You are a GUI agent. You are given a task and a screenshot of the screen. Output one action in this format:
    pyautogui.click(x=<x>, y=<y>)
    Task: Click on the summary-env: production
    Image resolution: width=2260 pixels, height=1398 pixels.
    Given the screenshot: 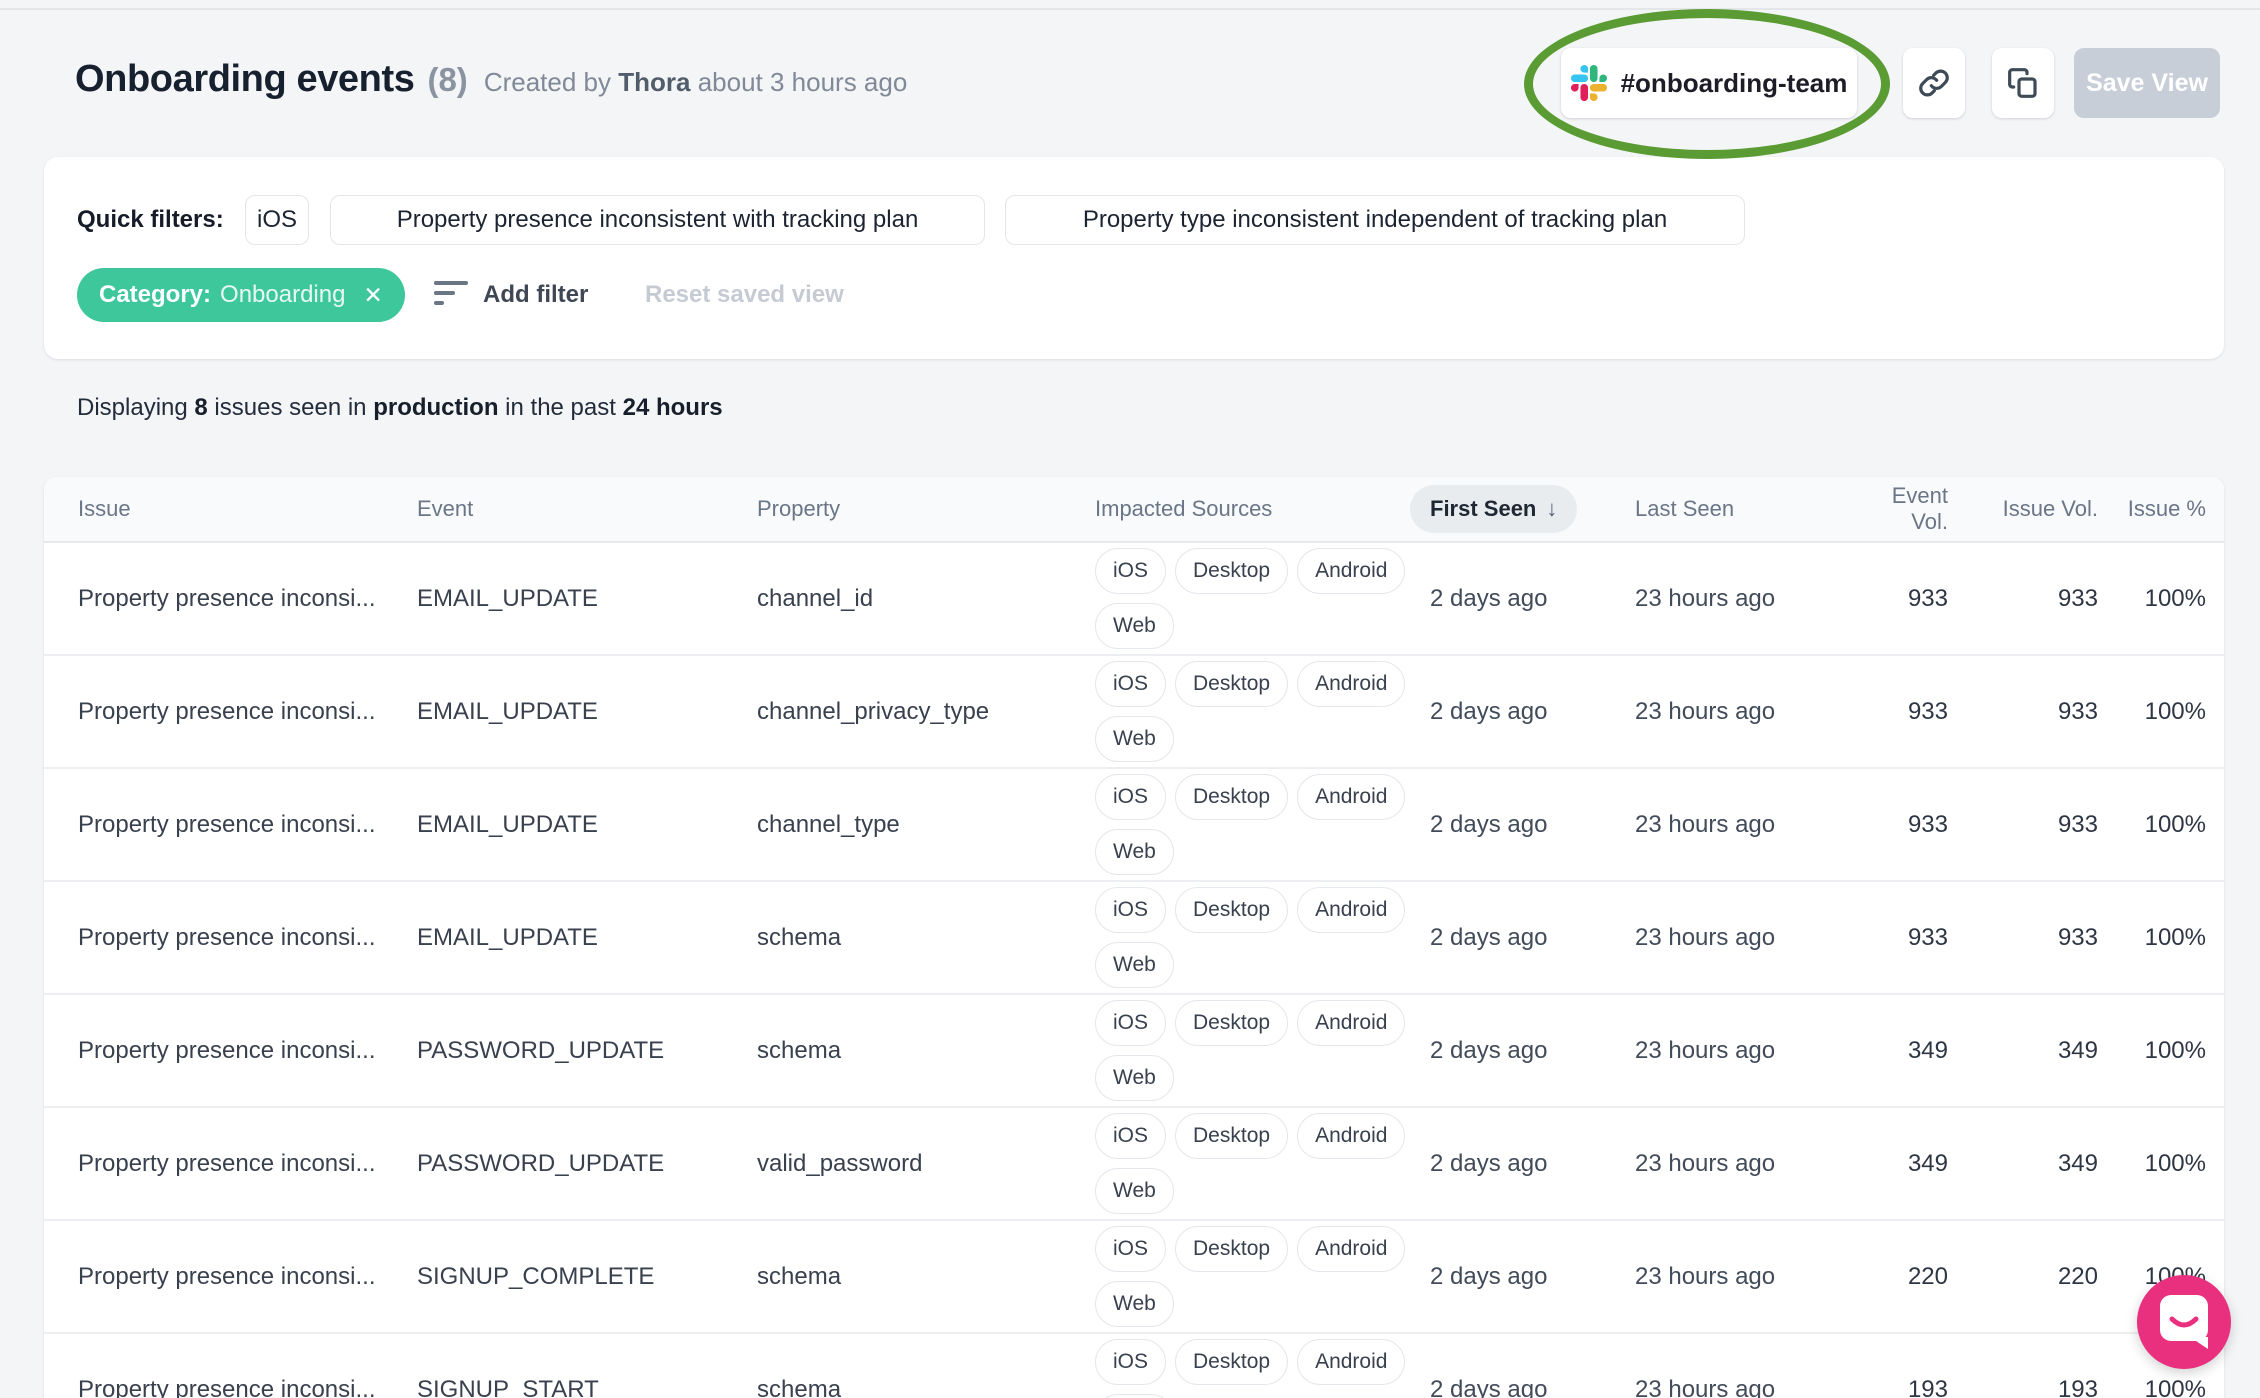 What is the action you would take?
    pyautogui.click(x=436, y=407)
    